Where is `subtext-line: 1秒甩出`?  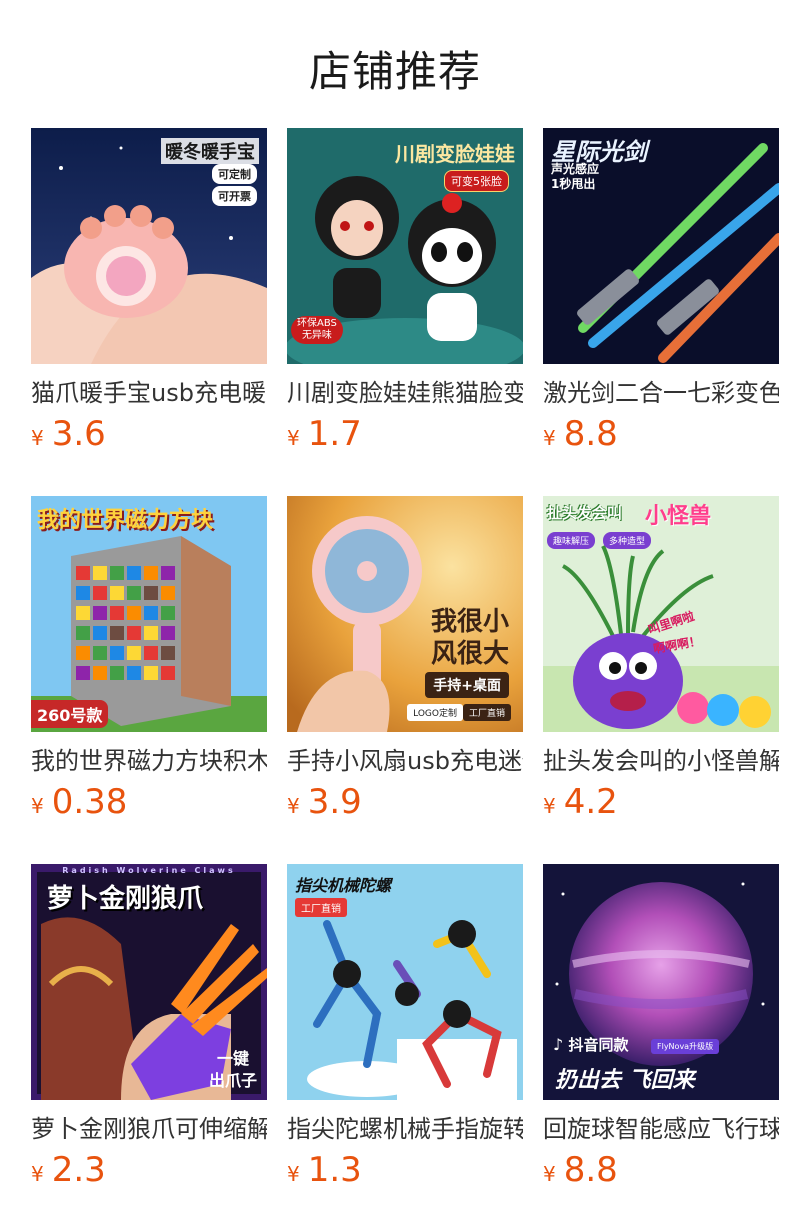 subtext-line: 1秒甩出 is located at coordinates (573, 184).